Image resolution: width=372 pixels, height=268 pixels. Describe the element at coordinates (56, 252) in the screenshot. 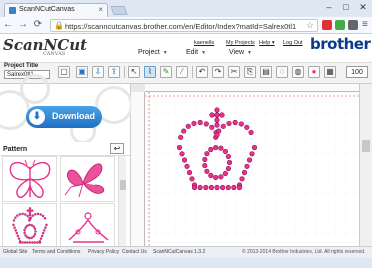

I see `footer-link-terms: Terms and Conditions` at that location.